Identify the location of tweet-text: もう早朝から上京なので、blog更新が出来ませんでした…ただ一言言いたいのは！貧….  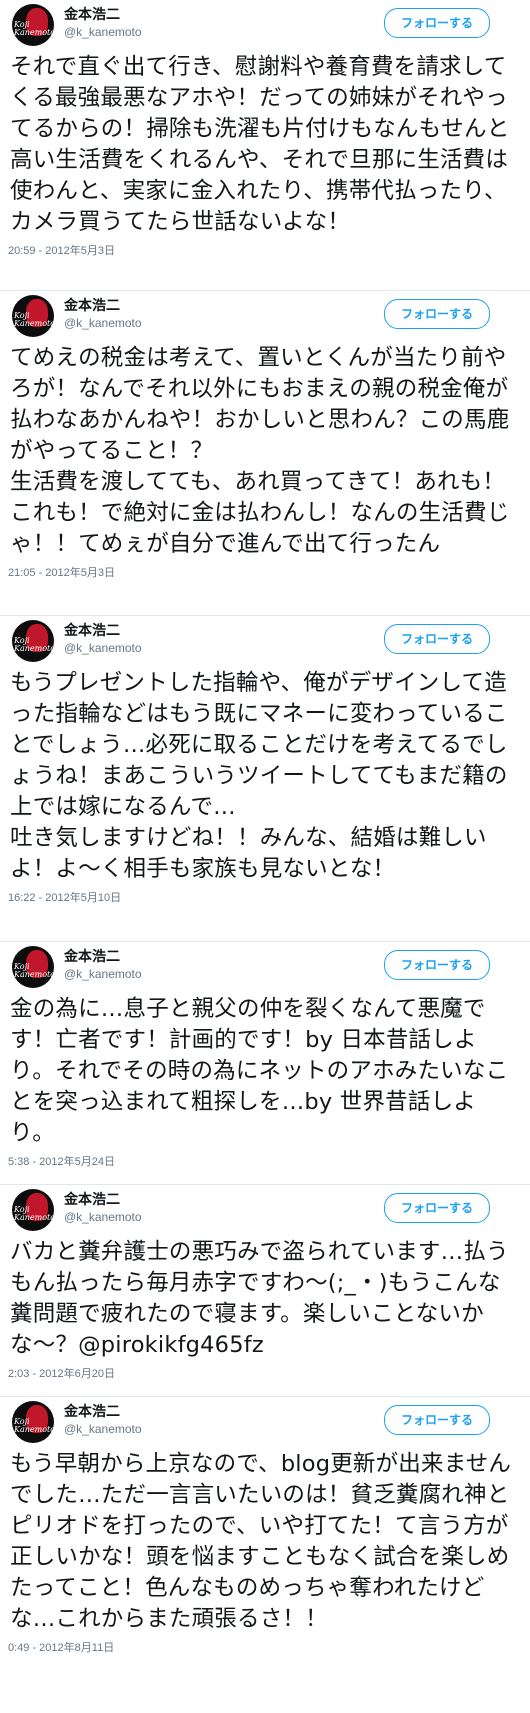
(261, 1541).